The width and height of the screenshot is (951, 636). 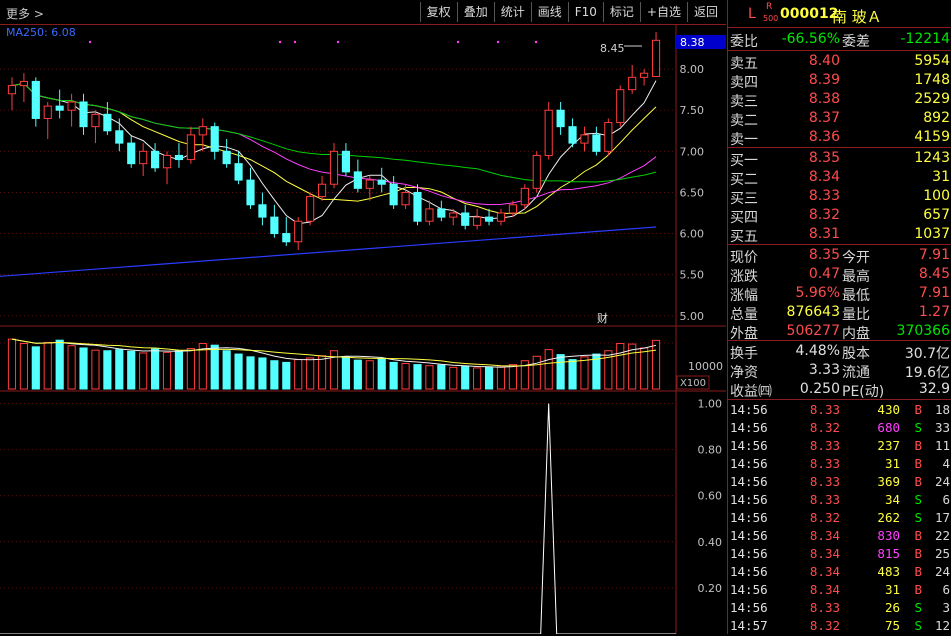 What do you see at coordinates (25, 13) in the screenshot?
I see `more-menu: 更多 >` at bounding box center [25, 13].